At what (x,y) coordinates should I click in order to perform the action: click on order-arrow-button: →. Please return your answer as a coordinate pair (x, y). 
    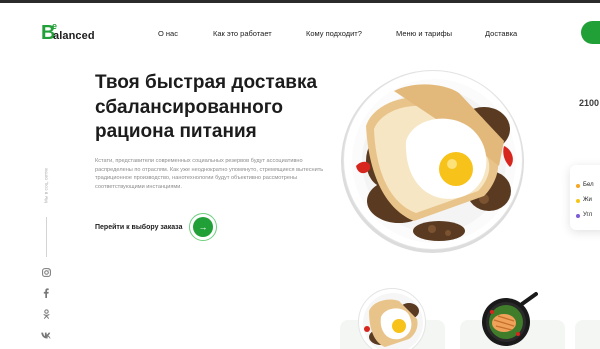
    Looking at the image, I should click on (203, 227).